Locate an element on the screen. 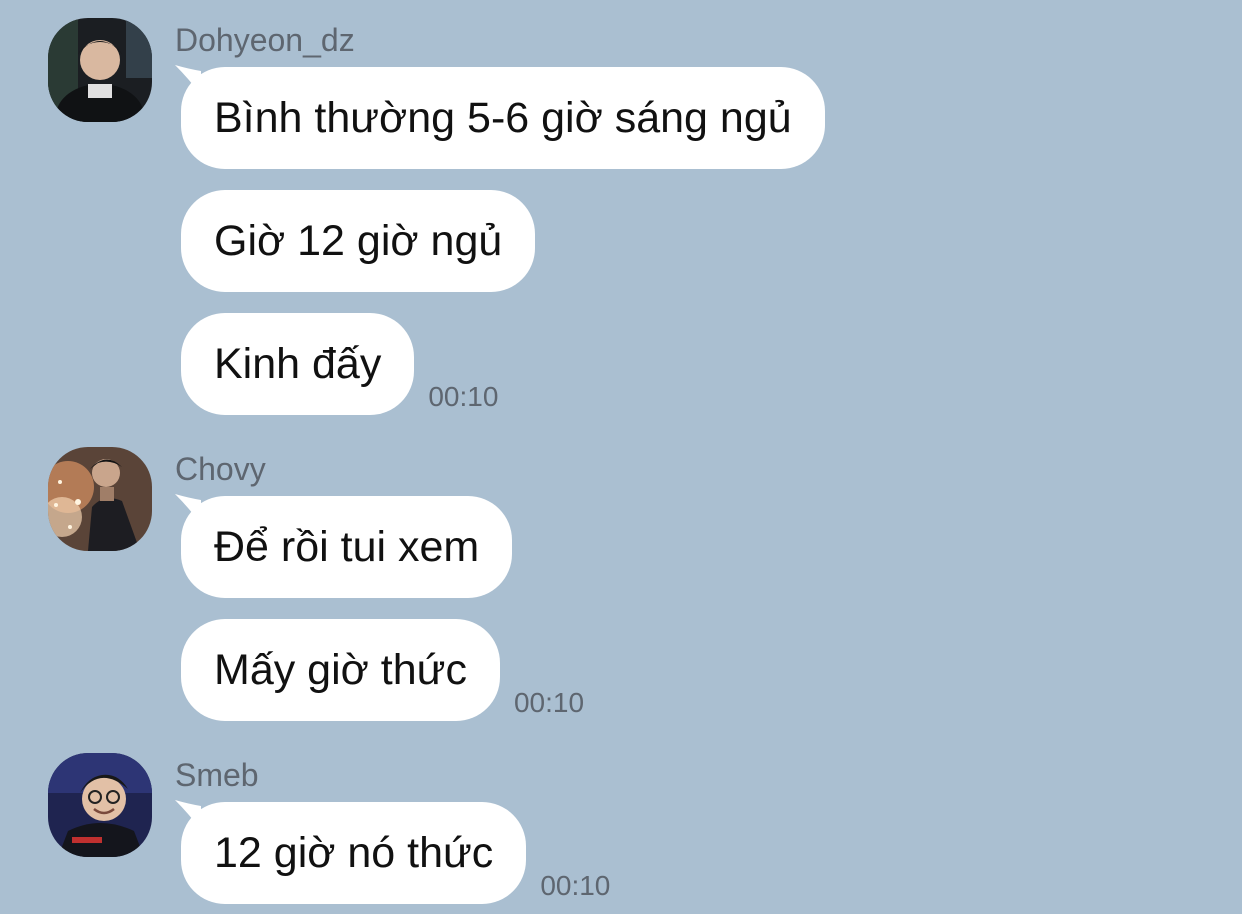 The width and height of the screenshot is (1242, 914). message-text: Để rồi tui xem is located at coordinates (347, 546).